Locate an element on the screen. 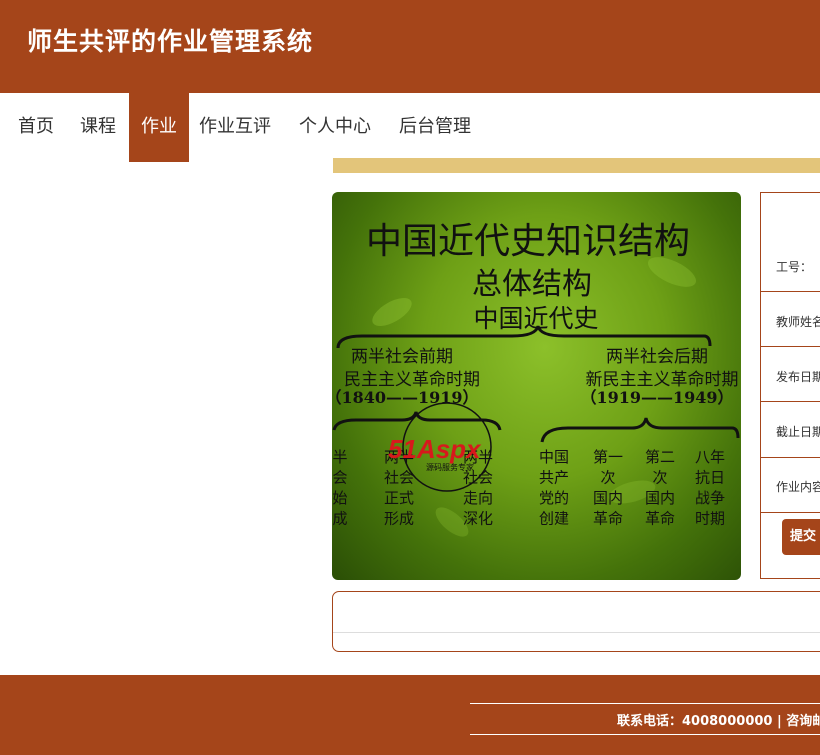 The height and width of the screenshot is (755, 820). form-row-id: 工号： is located at coordinates (790, 242).